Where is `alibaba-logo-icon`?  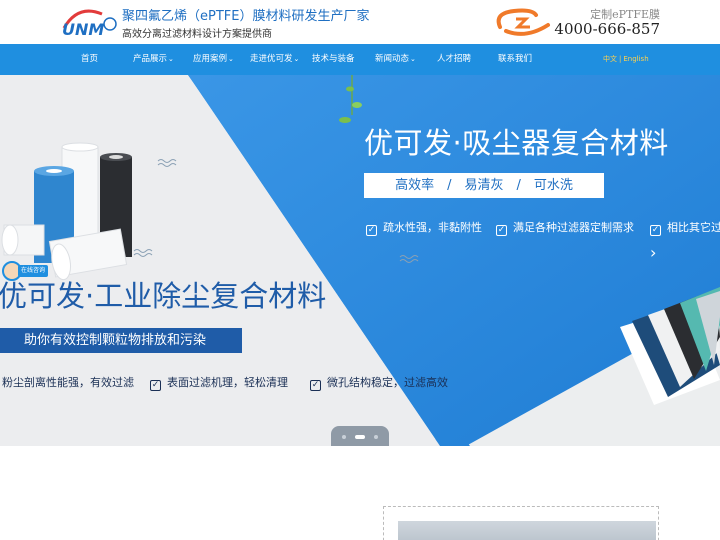 alibaba-logo-icon is located at coordinates (523, 22).